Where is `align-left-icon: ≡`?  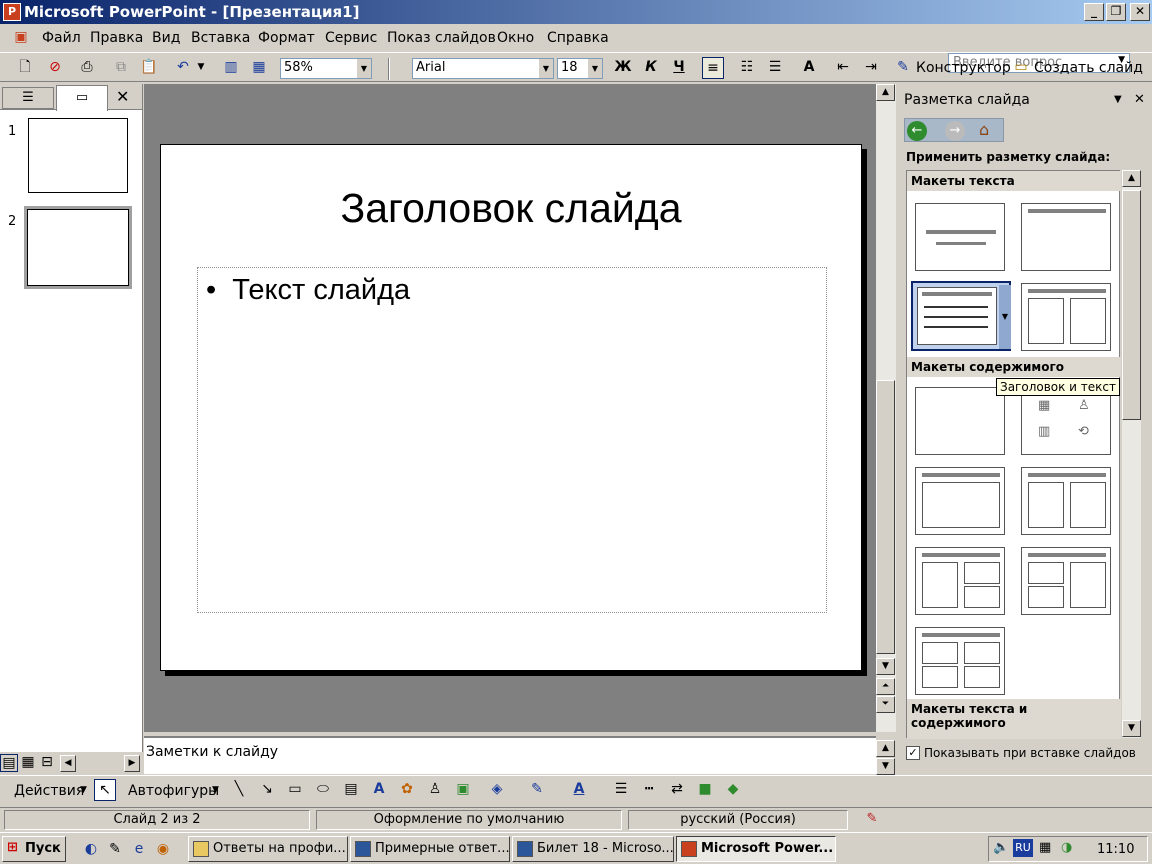
align-left-icon: ≡ is located at coordinates (713, 68).